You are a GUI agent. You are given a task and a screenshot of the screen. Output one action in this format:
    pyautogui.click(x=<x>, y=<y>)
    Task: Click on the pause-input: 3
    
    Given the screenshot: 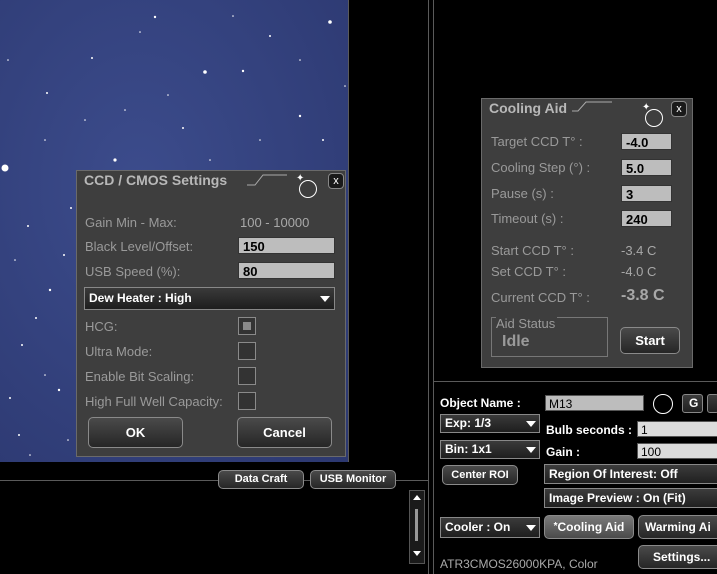 What is the action you would take?
    pyautogui.click(x=646, y=193)
    